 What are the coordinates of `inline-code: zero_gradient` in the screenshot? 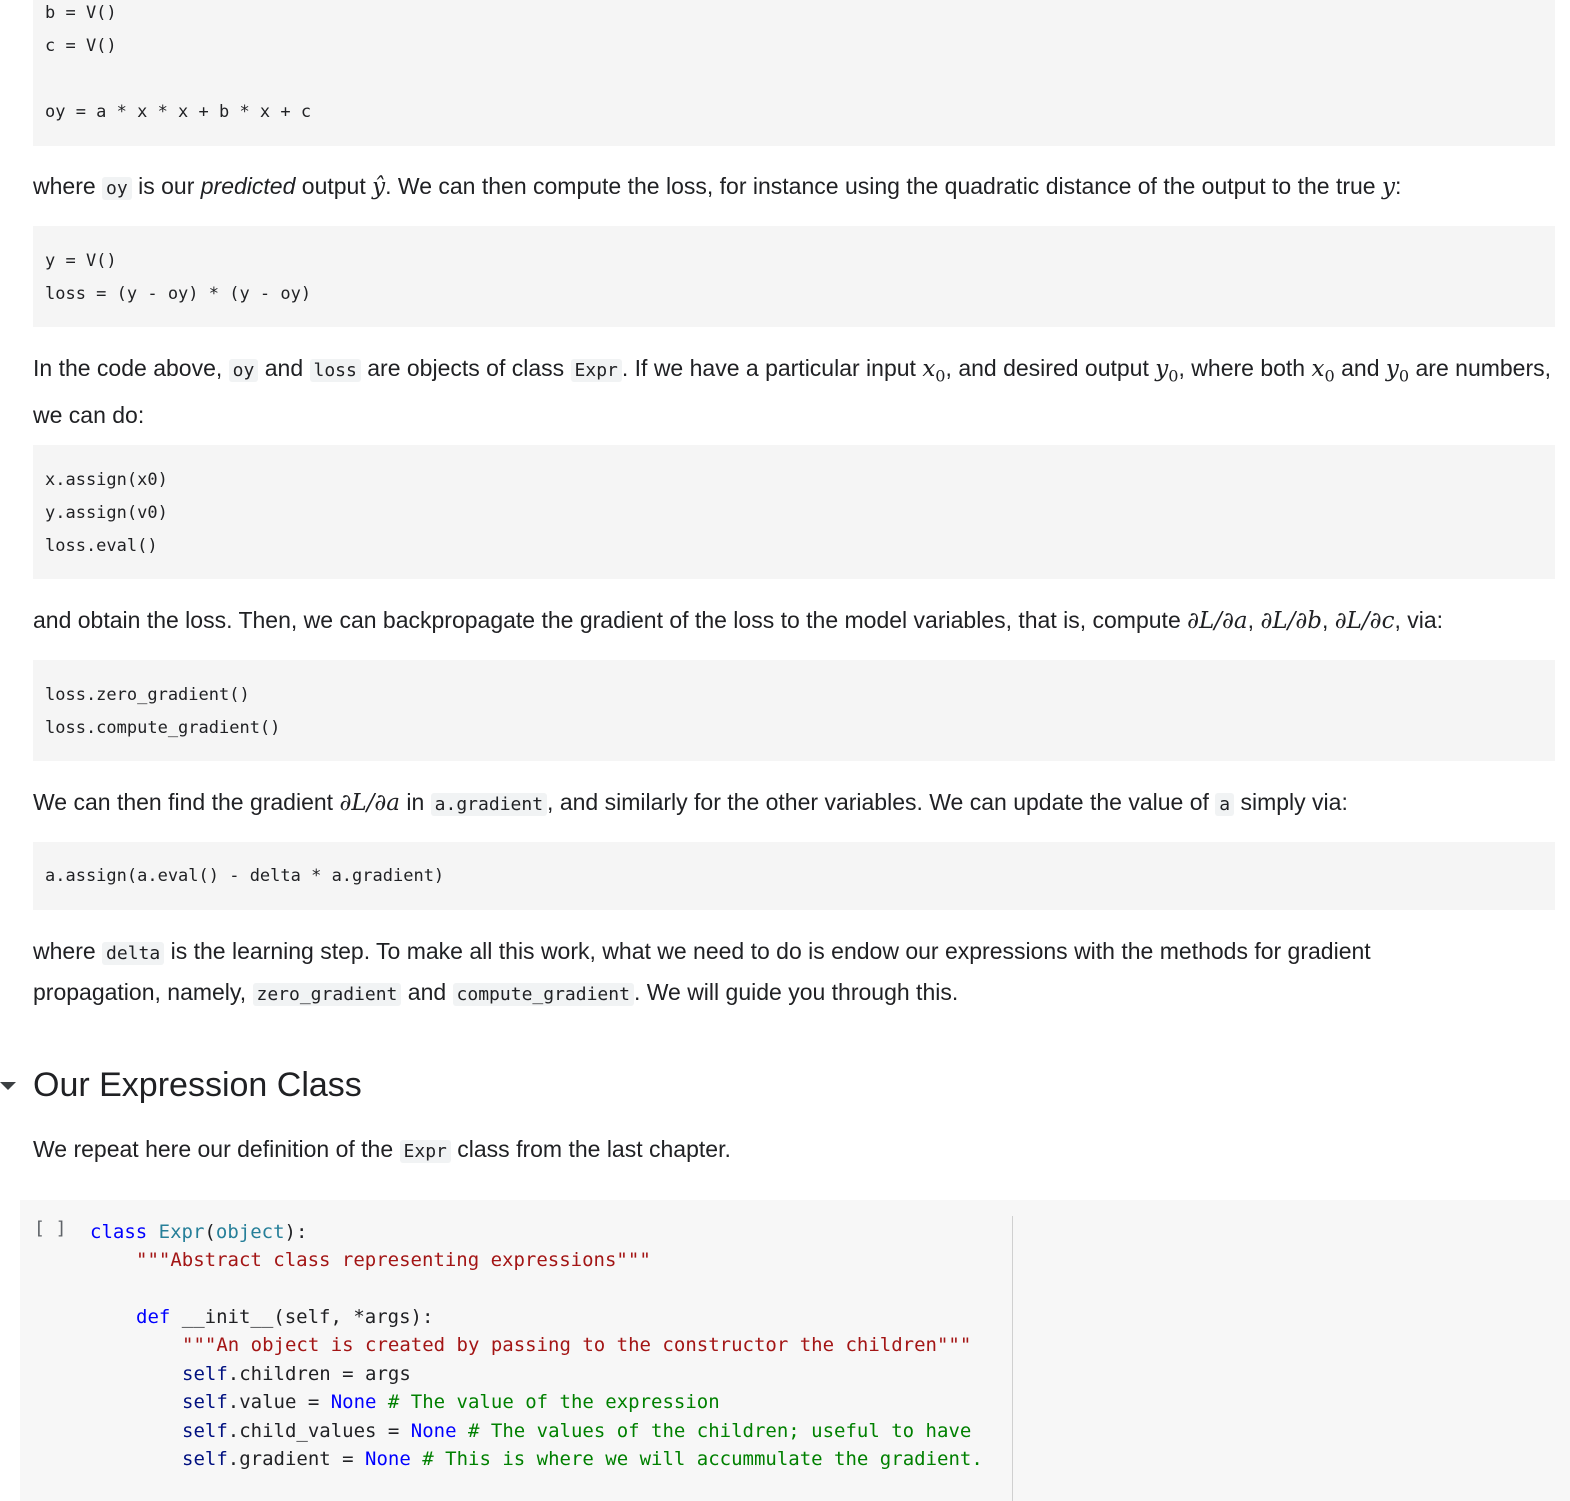 It's located at (327, 994).